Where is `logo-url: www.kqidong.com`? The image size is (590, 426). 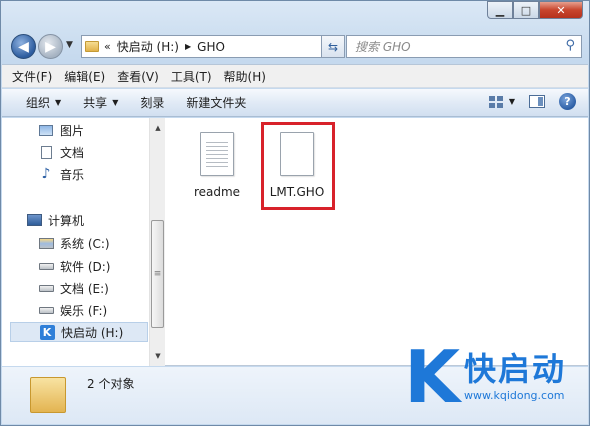 logo-url: www.kqidong.com is located at coordinates (514, 395).